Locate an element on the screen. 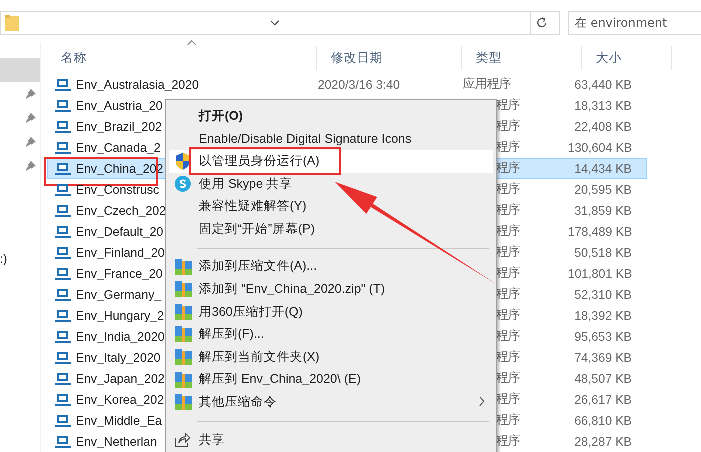 Image resolution: width=701 pixels, height=452 pixels. file-size: 74,369 KB is located at coordinates (603, 357).